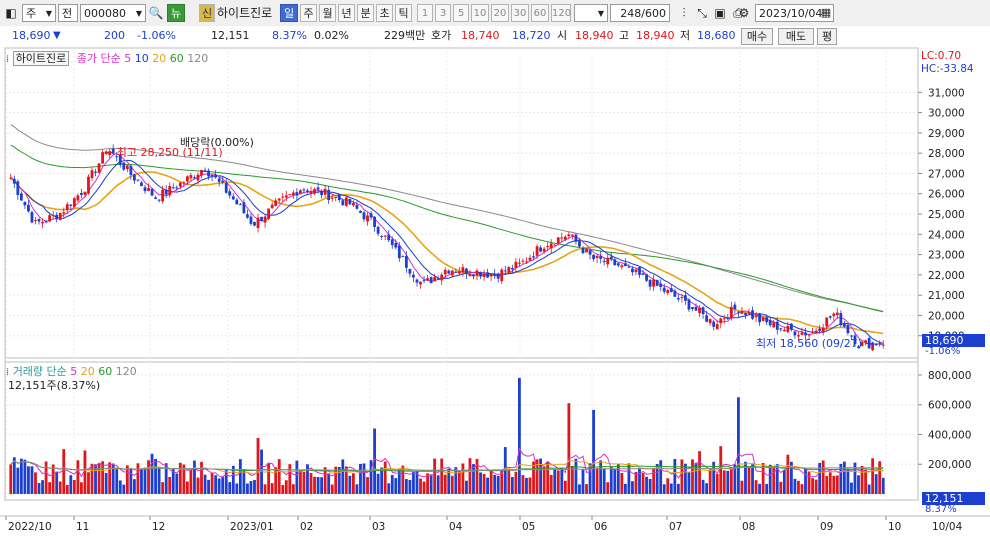 The image size is (990, 542). I want to click on save-icon: ▣, so click(720, 13).